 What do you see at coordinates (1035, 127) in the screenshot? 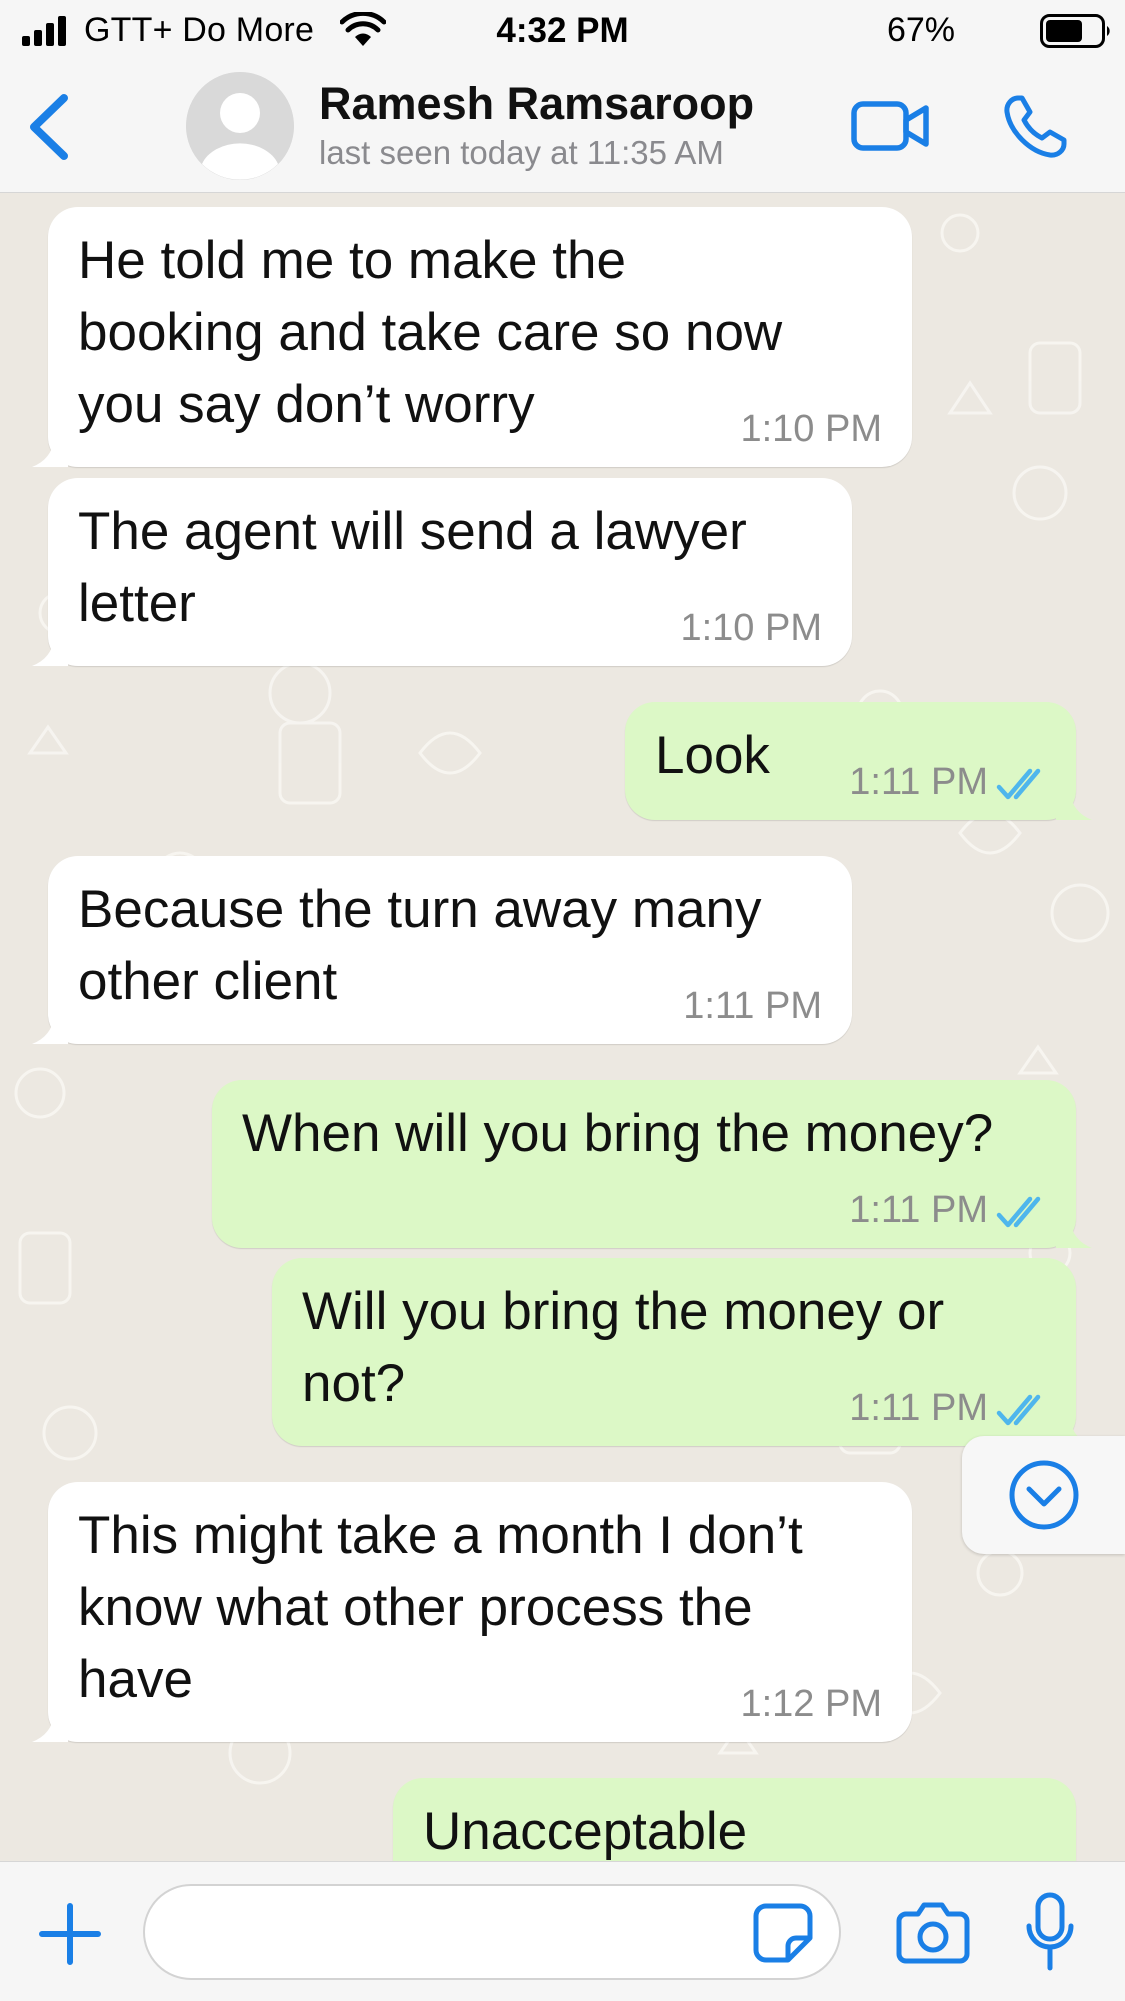
I see `phone-call-icon` at bounding box center [1035, 127].